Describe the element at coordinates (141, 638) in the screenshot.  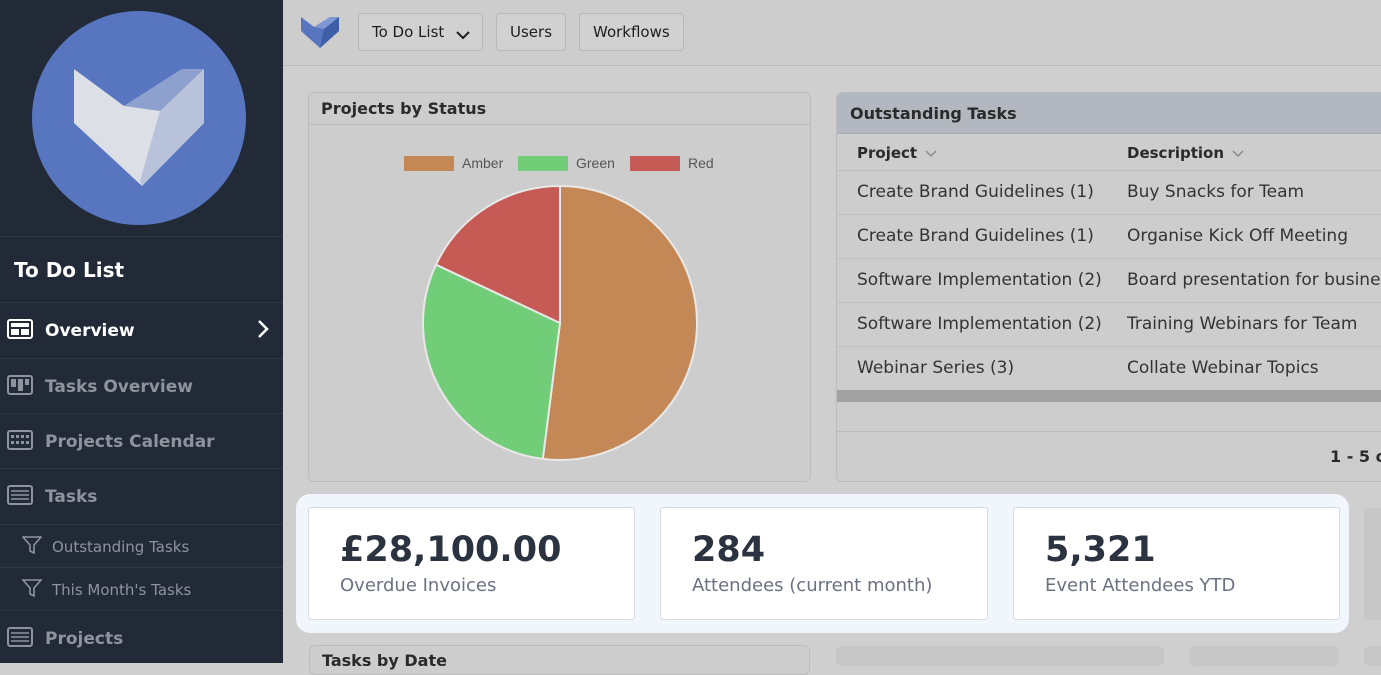
I see `sidebar-item-projects: Projects` at that location.